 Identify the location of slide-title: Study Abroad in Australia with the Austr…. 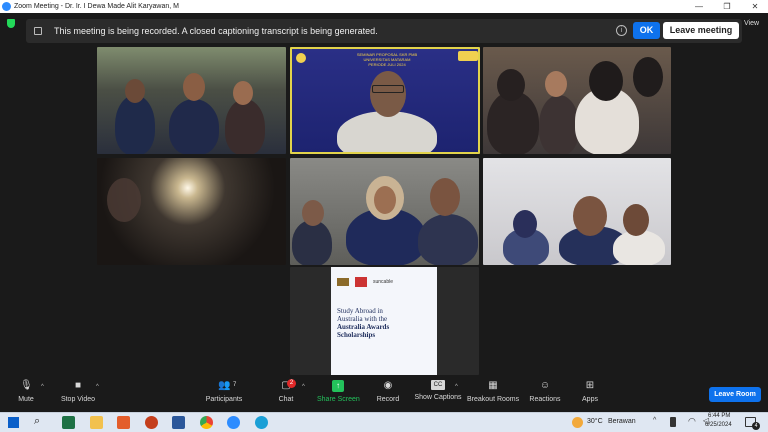
(363, 323).